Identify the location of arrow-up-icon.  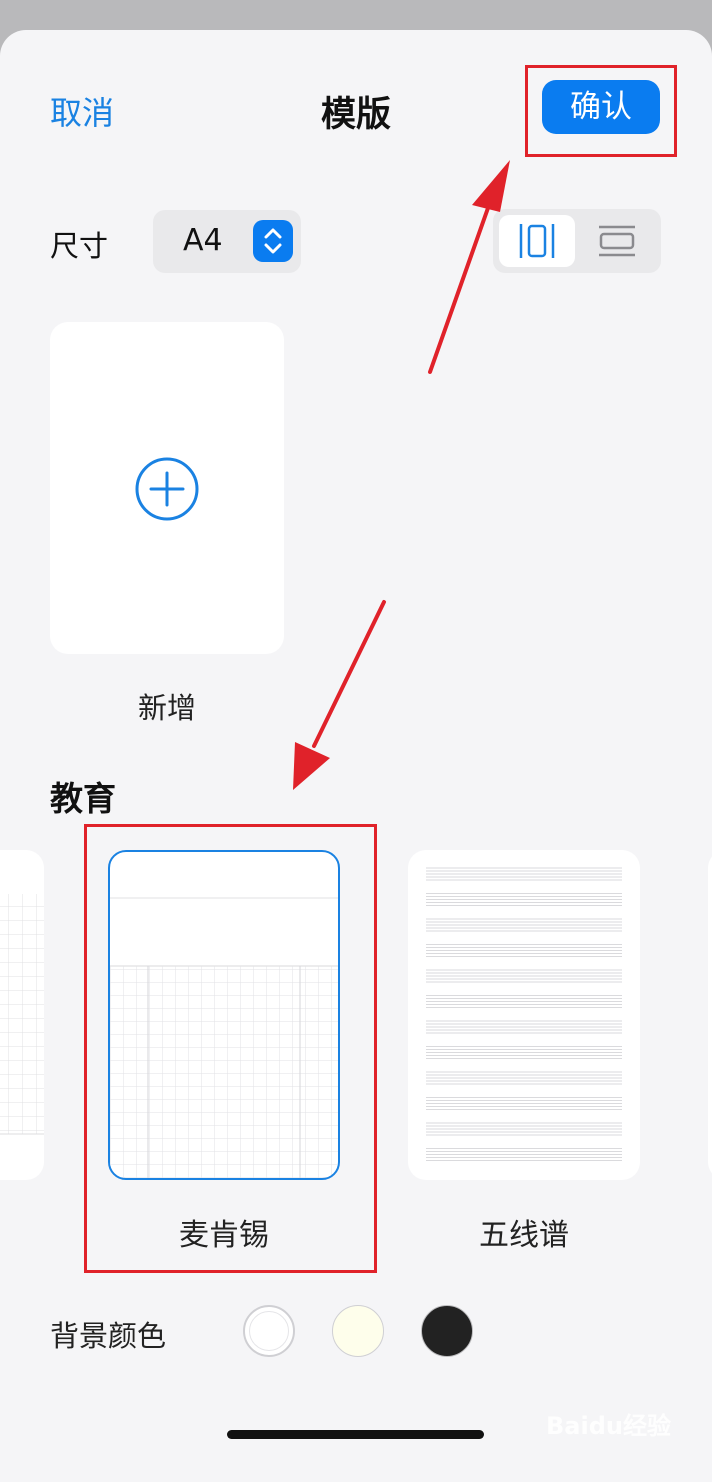
(491, 186).